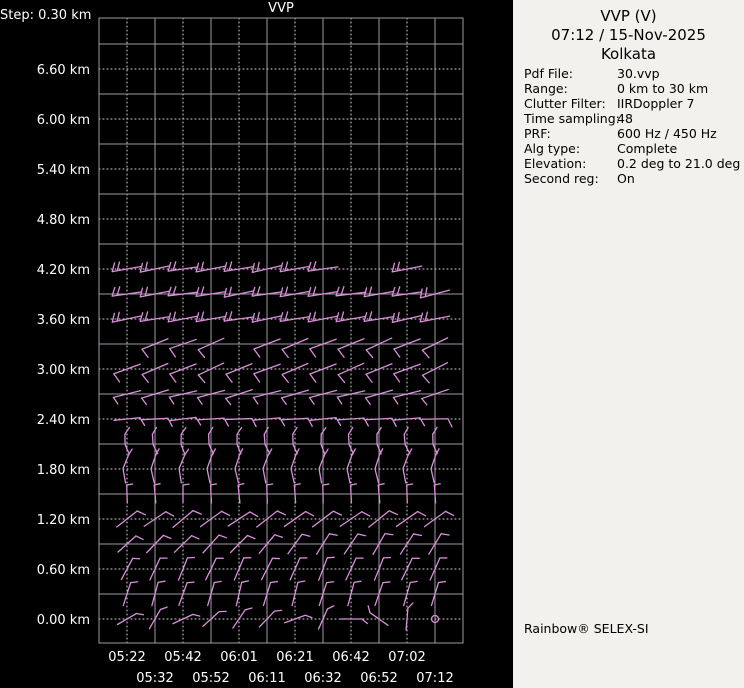 This screenshot has width=744, height=688. Describe the element at coordinates (586, 628) in the screenshot. I see `brand-label: Rainbow® SELEX-SI` at that location.